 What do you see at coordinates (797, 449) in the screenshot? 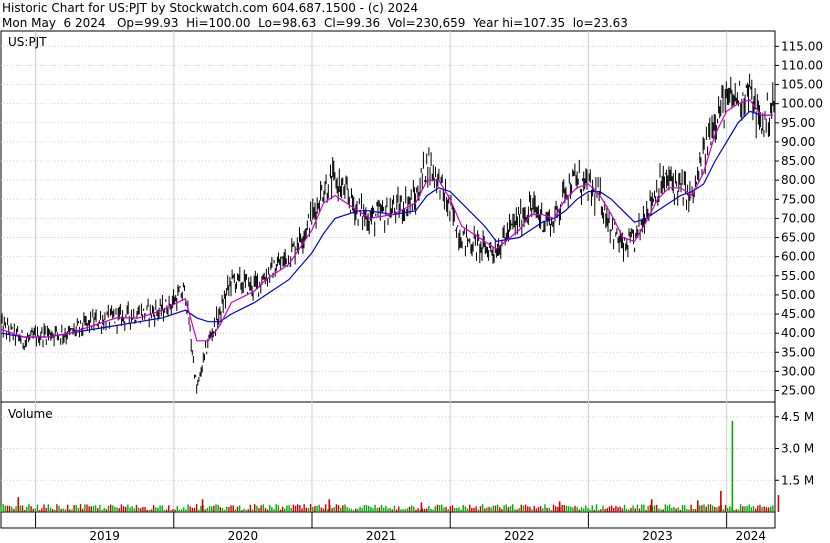
I see `volume-tick-label: 3.0 M` at bounding box center [797, 449].